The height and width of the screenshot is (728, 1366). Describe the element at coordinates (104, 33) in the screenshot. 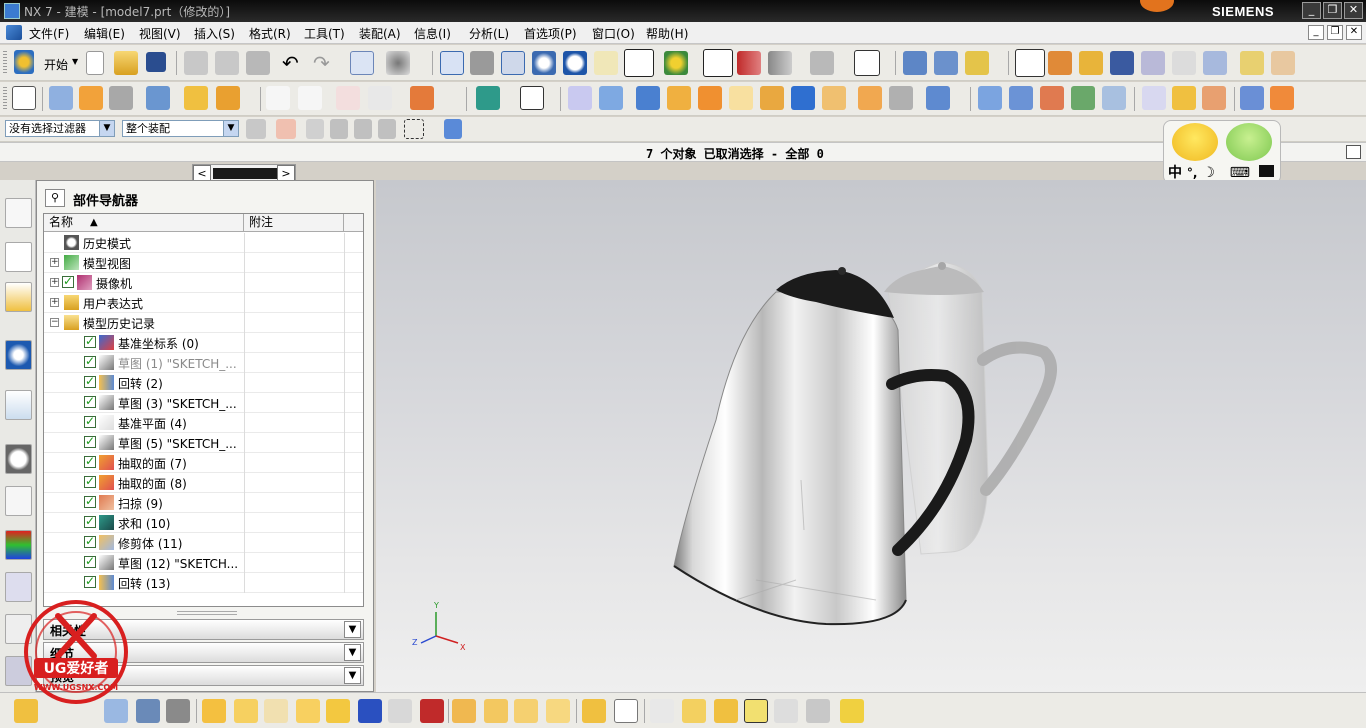

I see `menu-edit: 编辑(E)` at that location.